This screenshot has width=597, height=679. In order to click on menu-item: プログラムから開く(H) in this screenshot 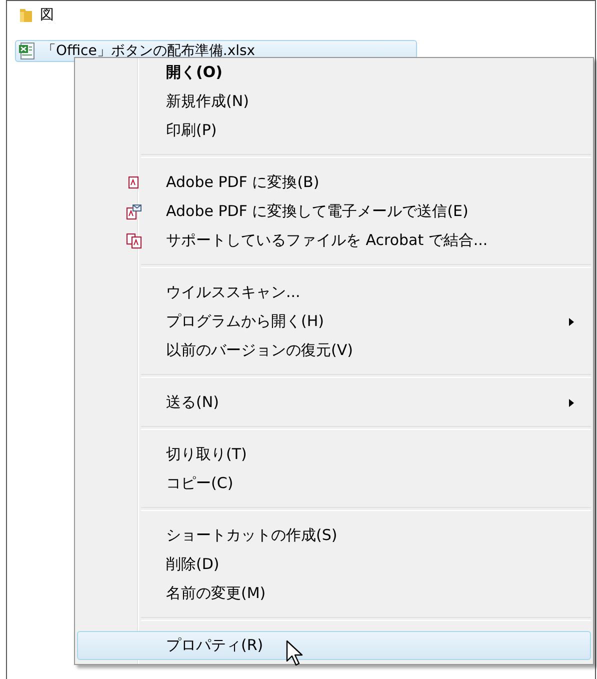, I will do `click(334, 321)`.